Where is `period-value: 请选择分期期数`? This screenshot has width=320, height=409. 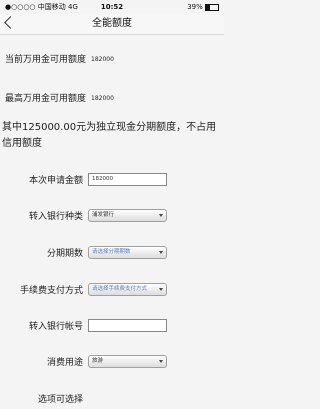 period-value: 请选择分期期数 is located at coordinates (111, 252).